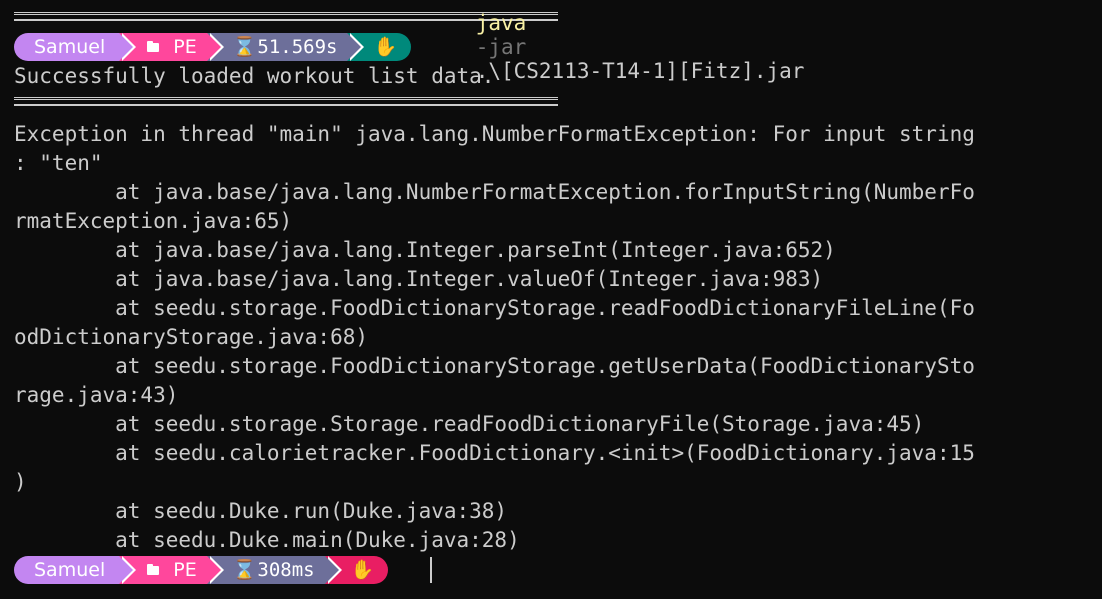 The width and height of the screenshot is (1102, 599). I want to click on prompt-time: 308ms, so click(286, 570).